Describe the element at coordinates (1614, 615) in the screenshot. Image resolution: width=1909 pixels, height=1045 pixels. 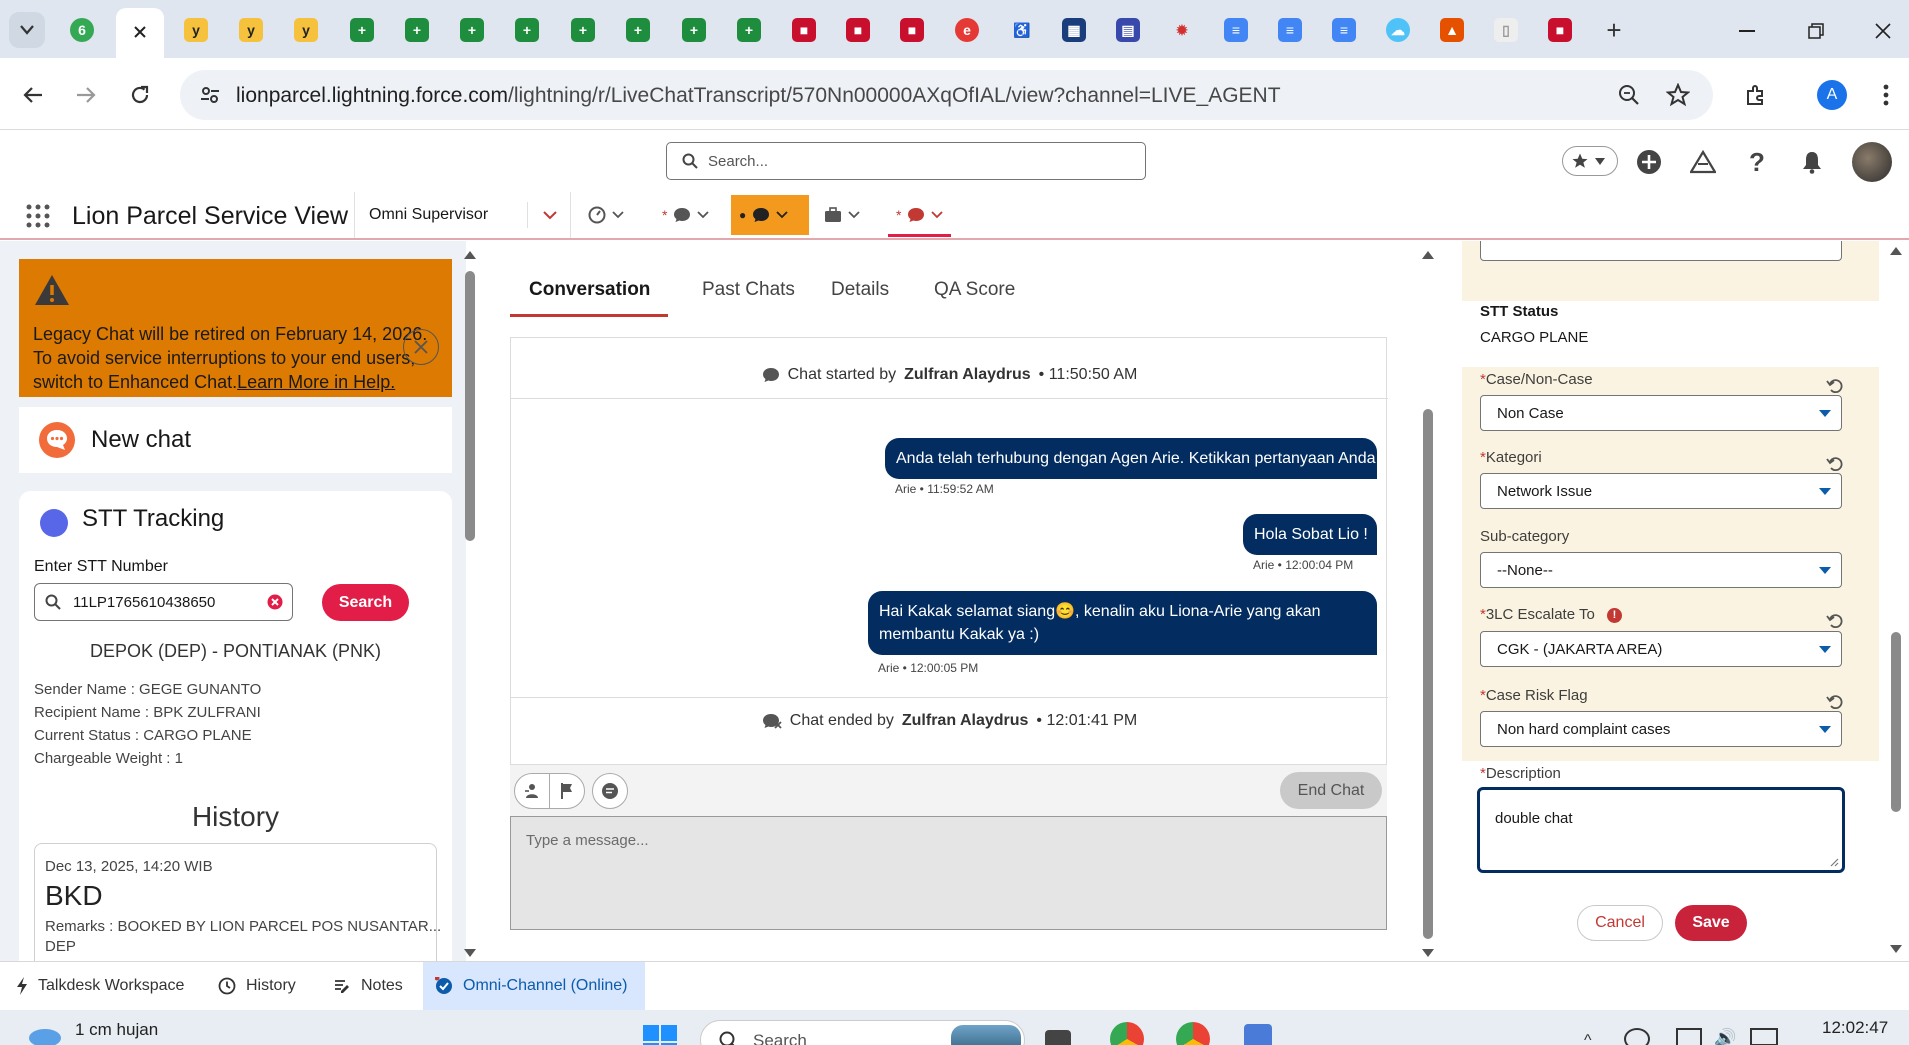
I see `error-info-icon: !` at that location.